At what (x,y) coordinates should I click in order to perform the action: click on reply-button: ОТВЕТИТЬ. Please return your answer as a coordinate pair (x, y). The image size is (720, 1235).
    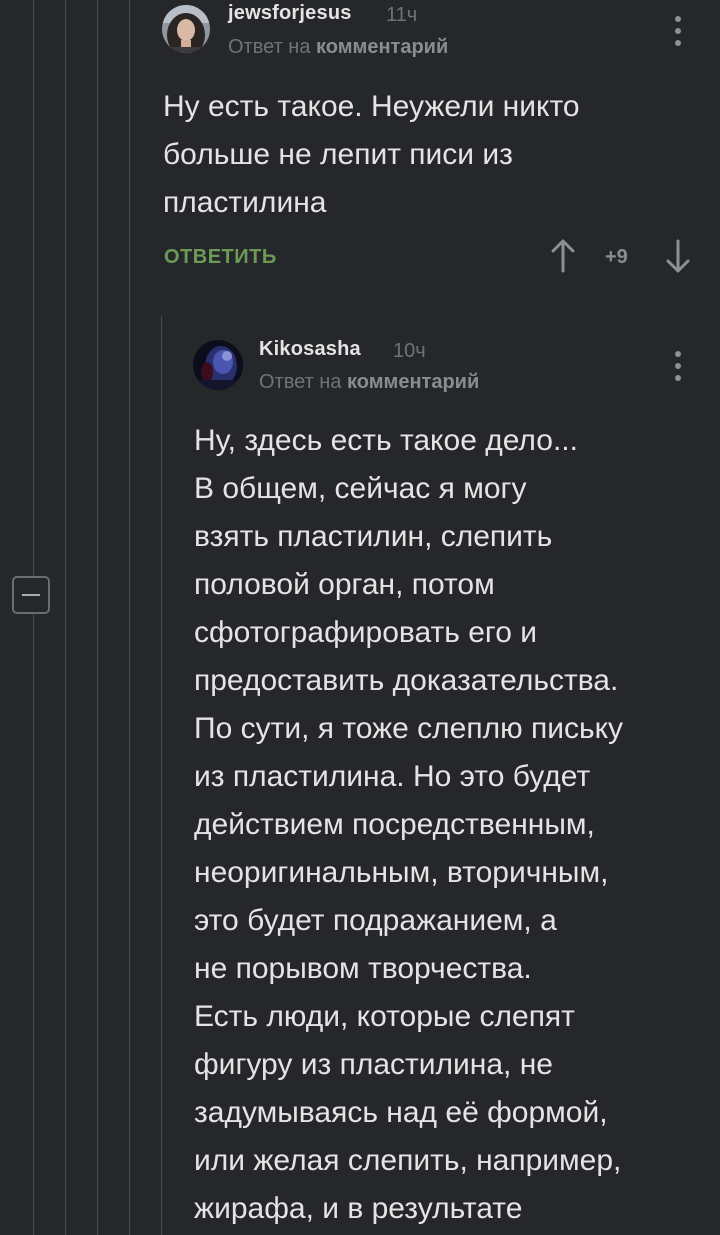
    Looking at the image, I should click on (220, 257).